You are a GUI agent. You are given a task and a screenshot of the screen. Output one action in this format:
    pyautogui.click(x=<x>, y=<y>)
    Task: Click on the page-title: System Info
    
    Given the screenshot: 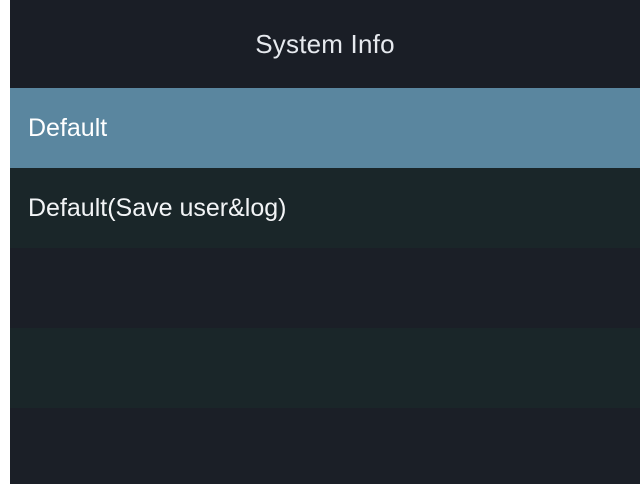 What is the action you would take?
    pyautogui.click(x=325, y=43)
    